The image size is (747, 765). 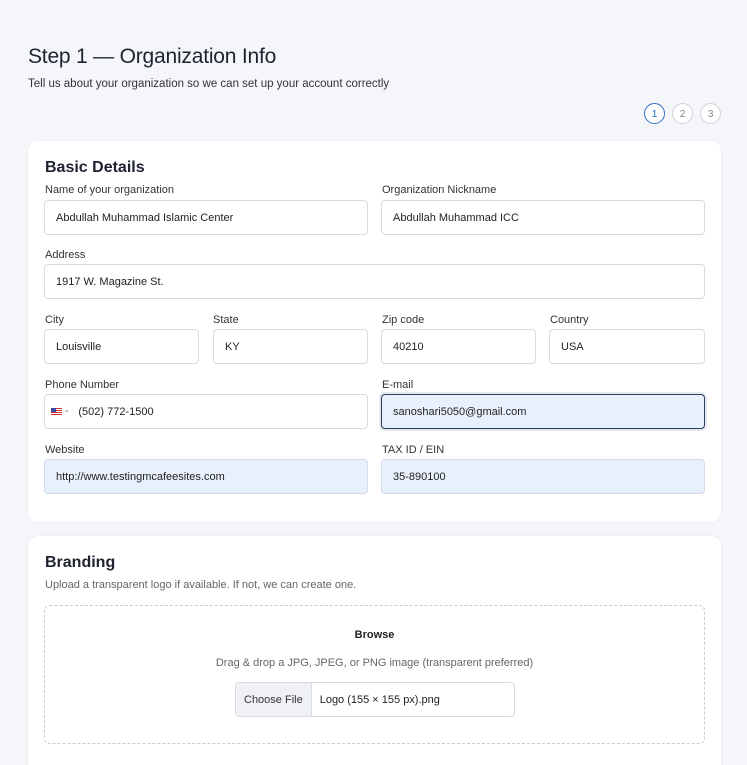 I want to click on country-input: USA, so click(x=627, y=346).